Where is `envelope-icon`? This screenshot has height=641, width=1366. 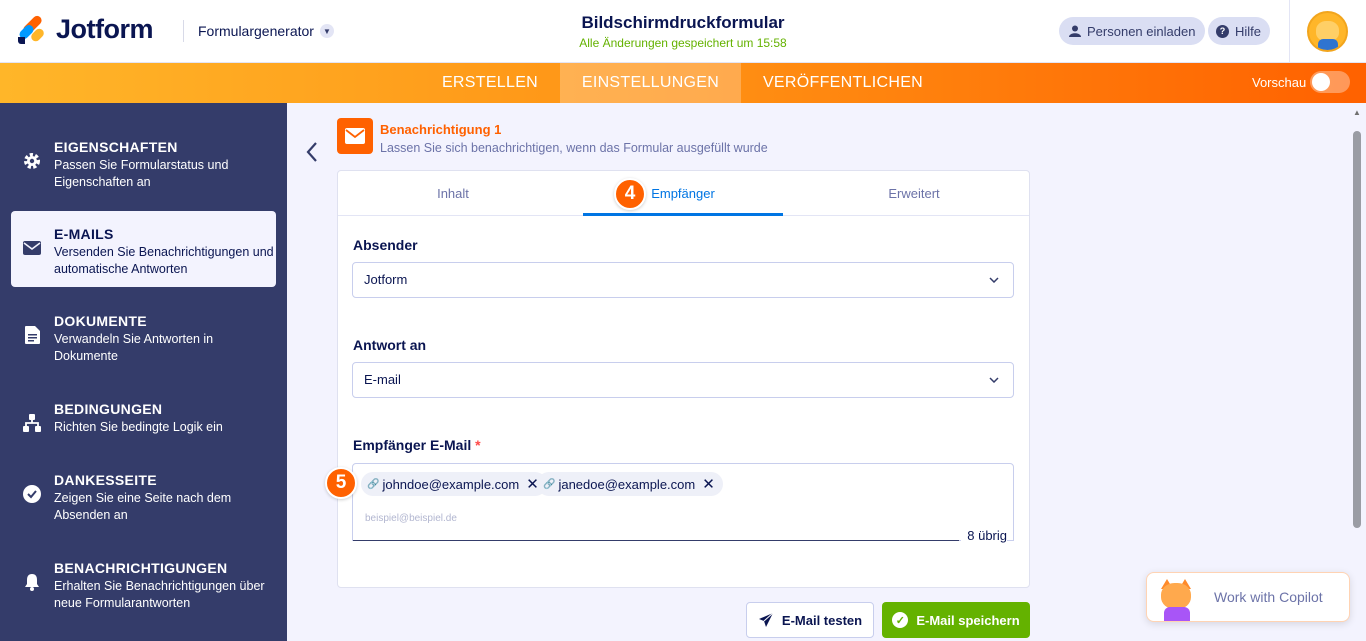 envelope-icon is located at coordinates (32, 248).